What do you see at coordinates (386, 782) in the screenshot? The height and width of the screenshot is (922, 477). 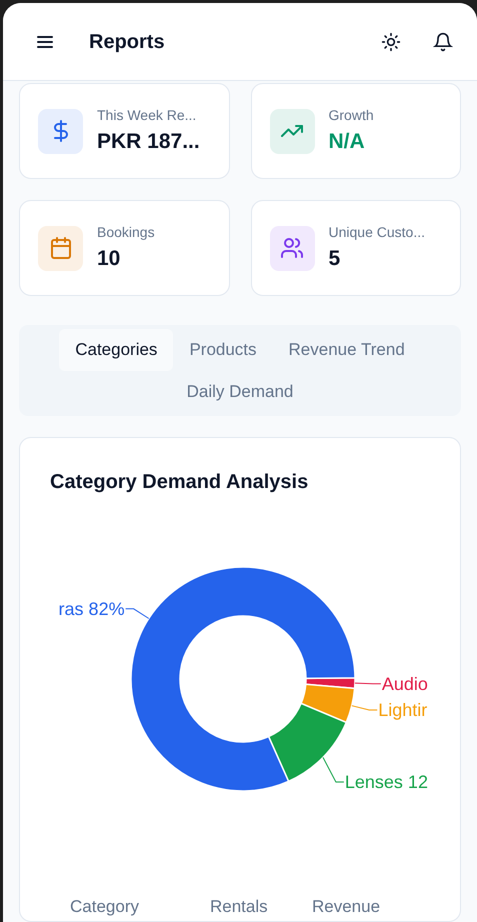 I see `slice-label: Lenses 12` at bounding box center [386, 782].